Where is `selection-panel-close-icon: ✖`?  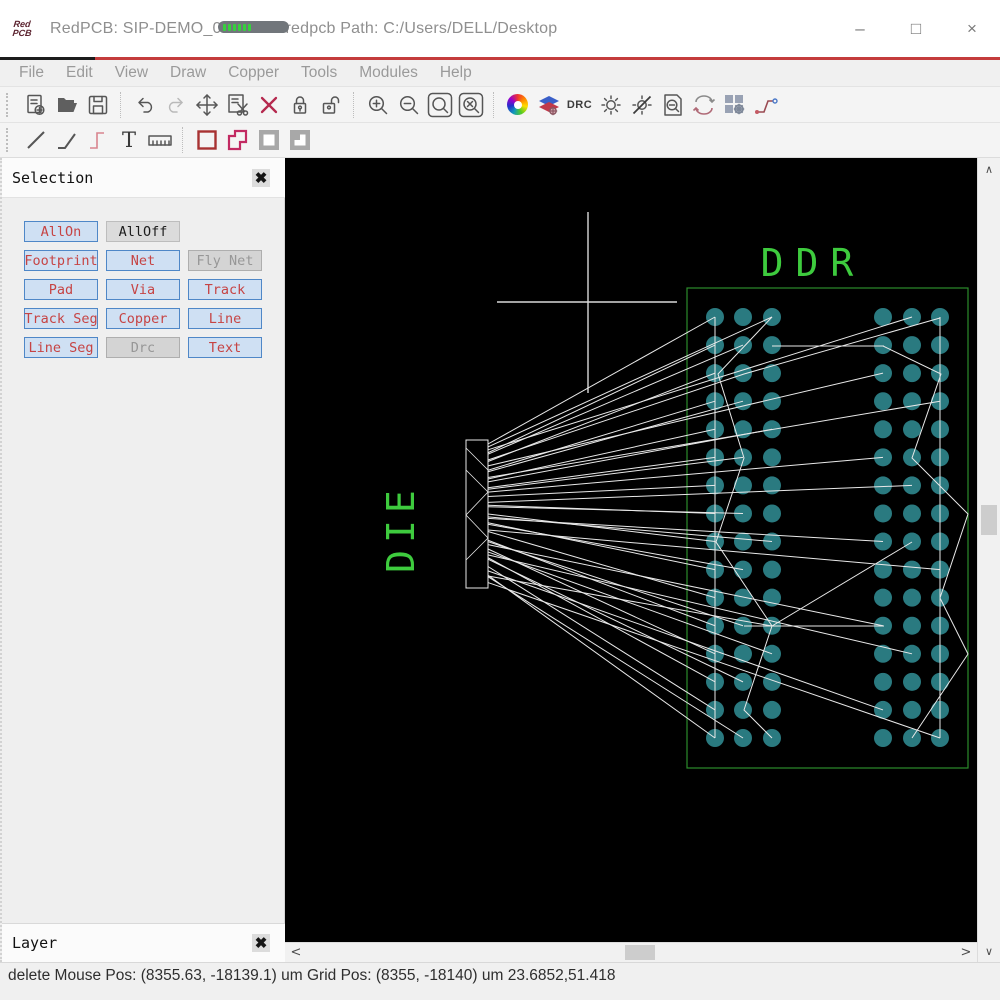 selection-panel-close-icon: ✖ is located at coordinates (261, 177).